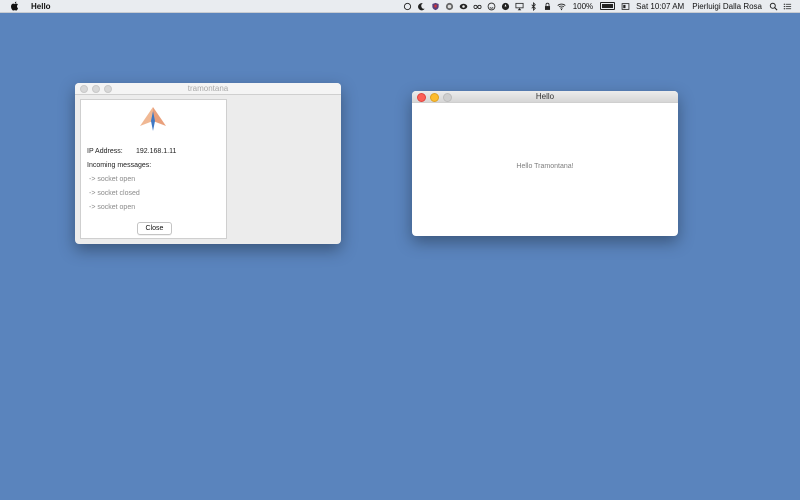 The width and height of the screenshot is (800, 500). I want to click on airplay-icon, so click(520, 6).